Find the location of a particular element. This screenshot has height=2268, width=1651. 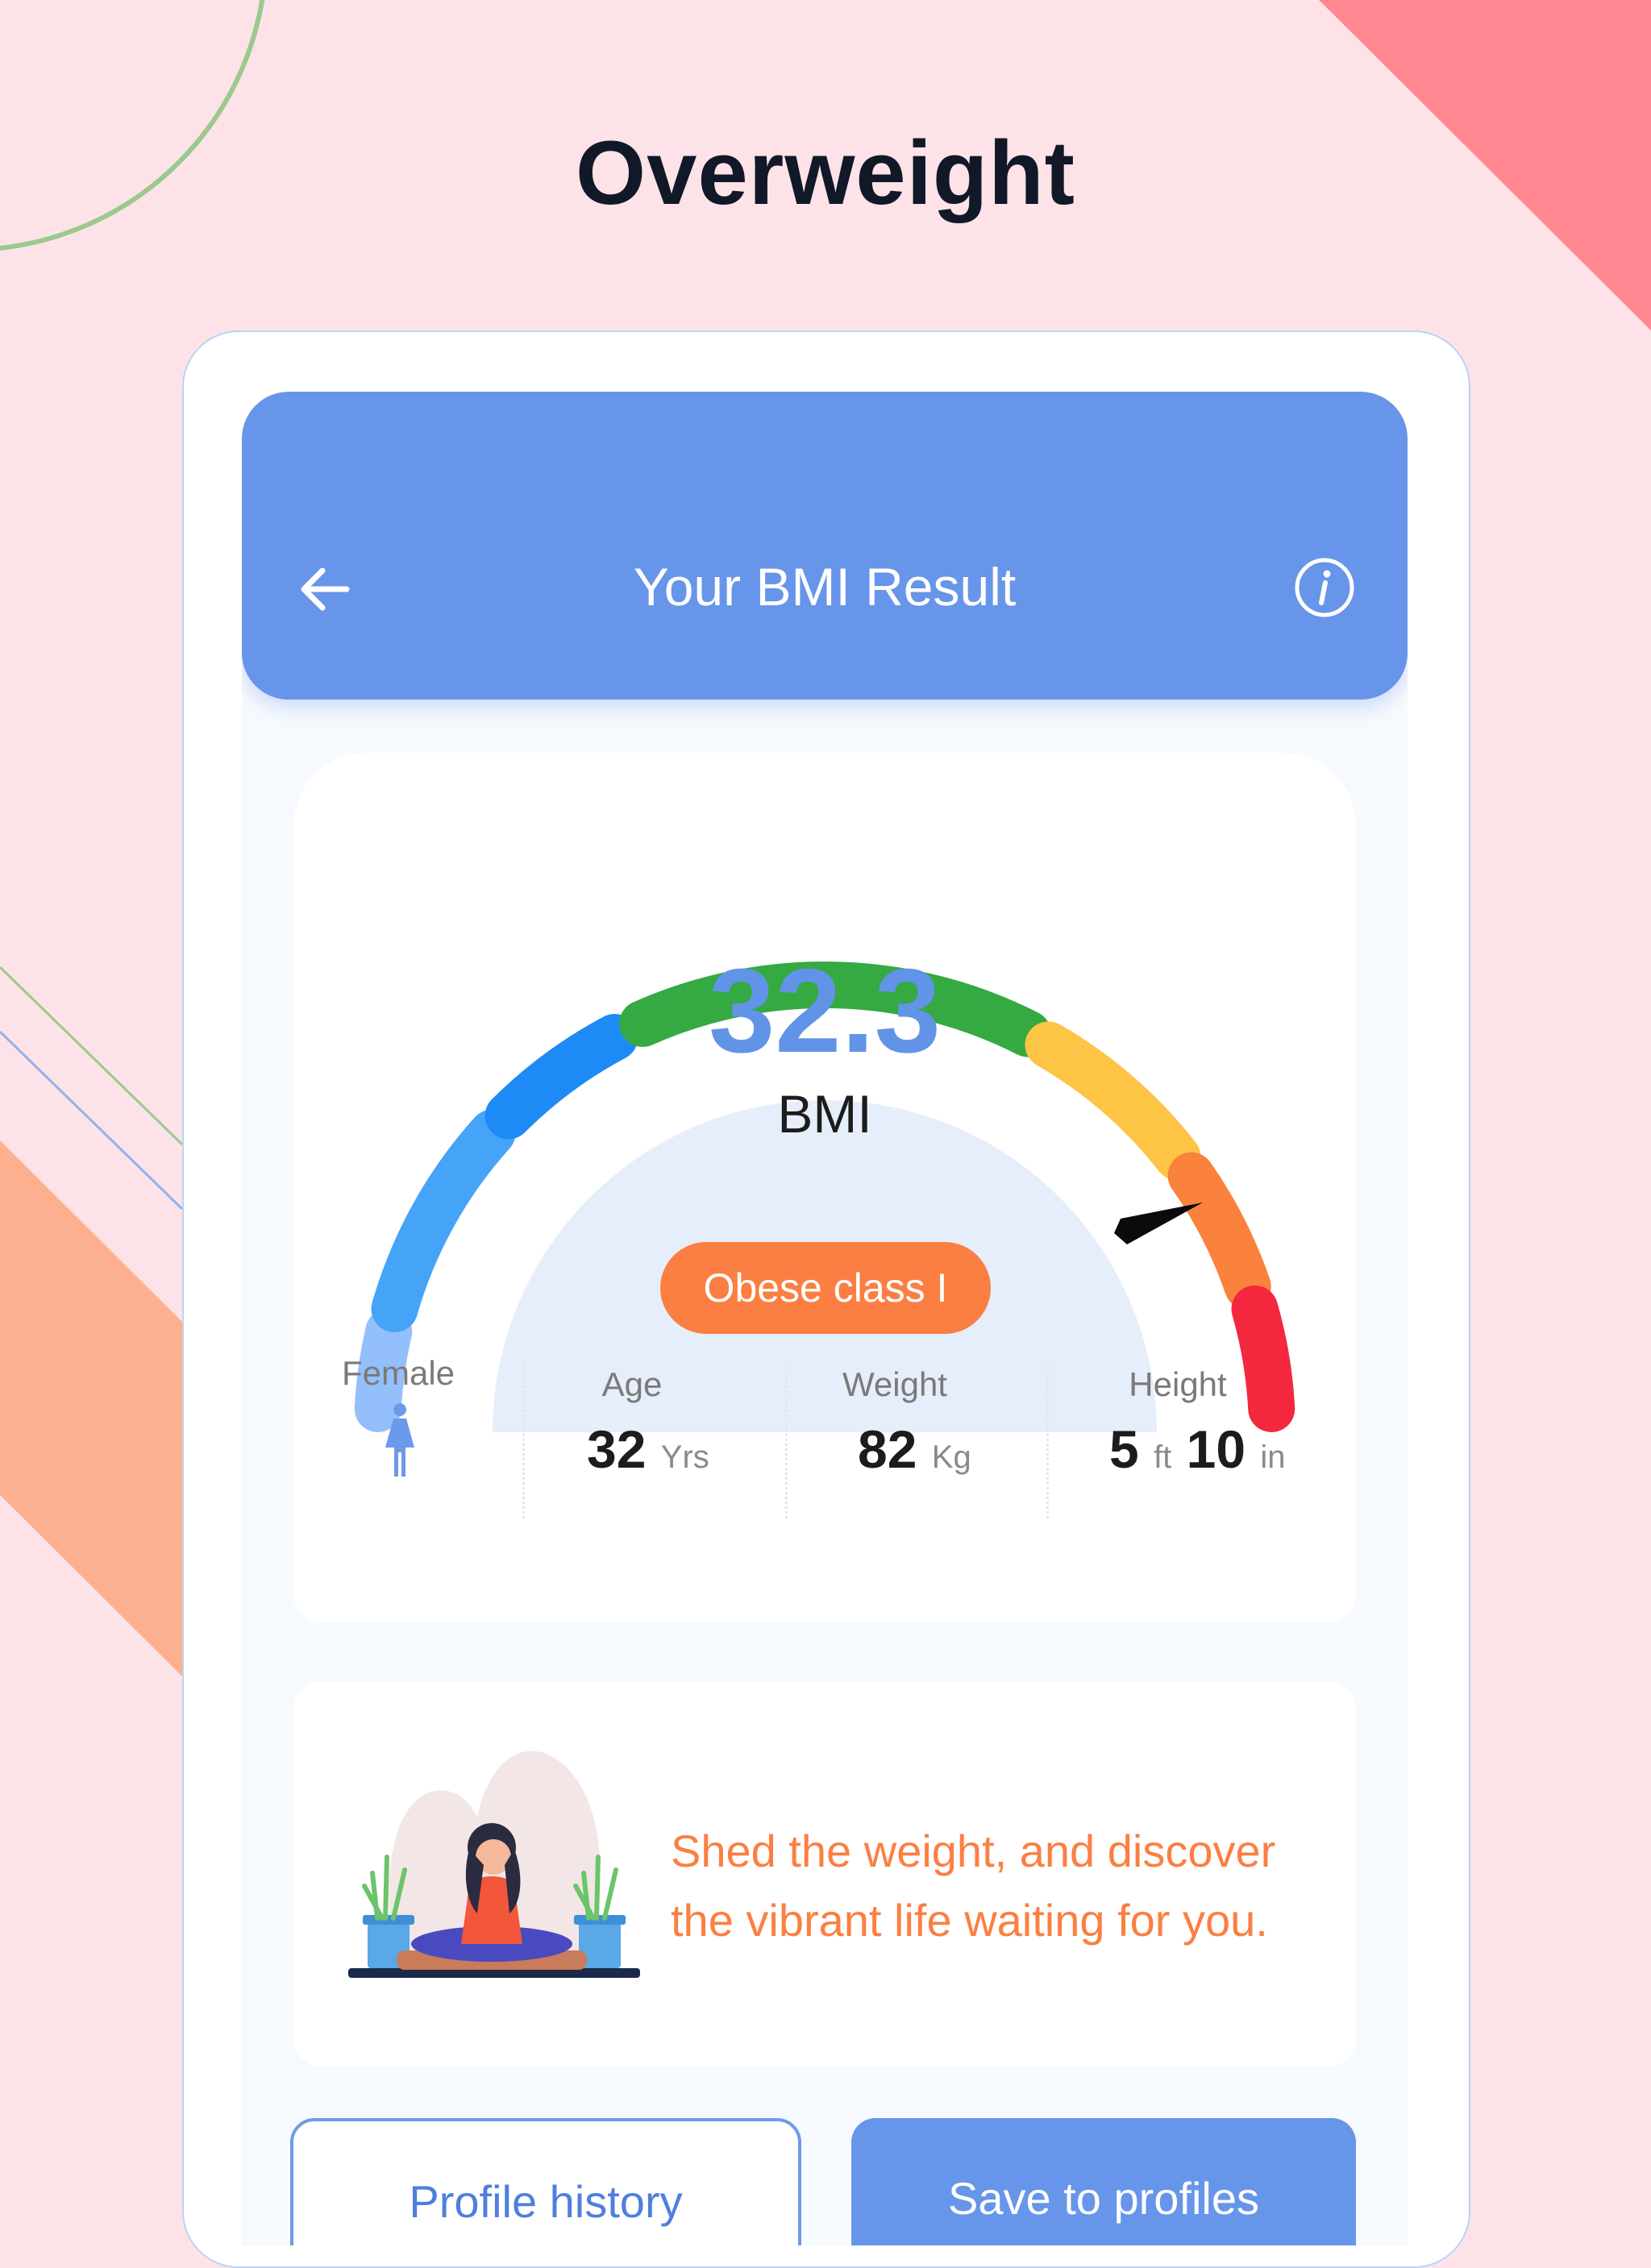

screen-title: Your BMI Result is located at coordinates (825, 587).